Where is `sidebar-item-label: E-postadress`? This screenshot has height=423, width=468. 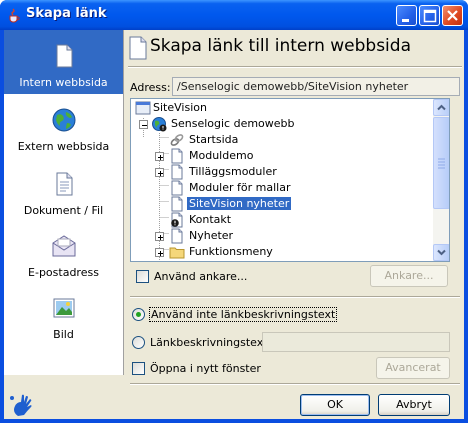
sidebar-item-label: E-postadress is located at coordinates (63, 272).